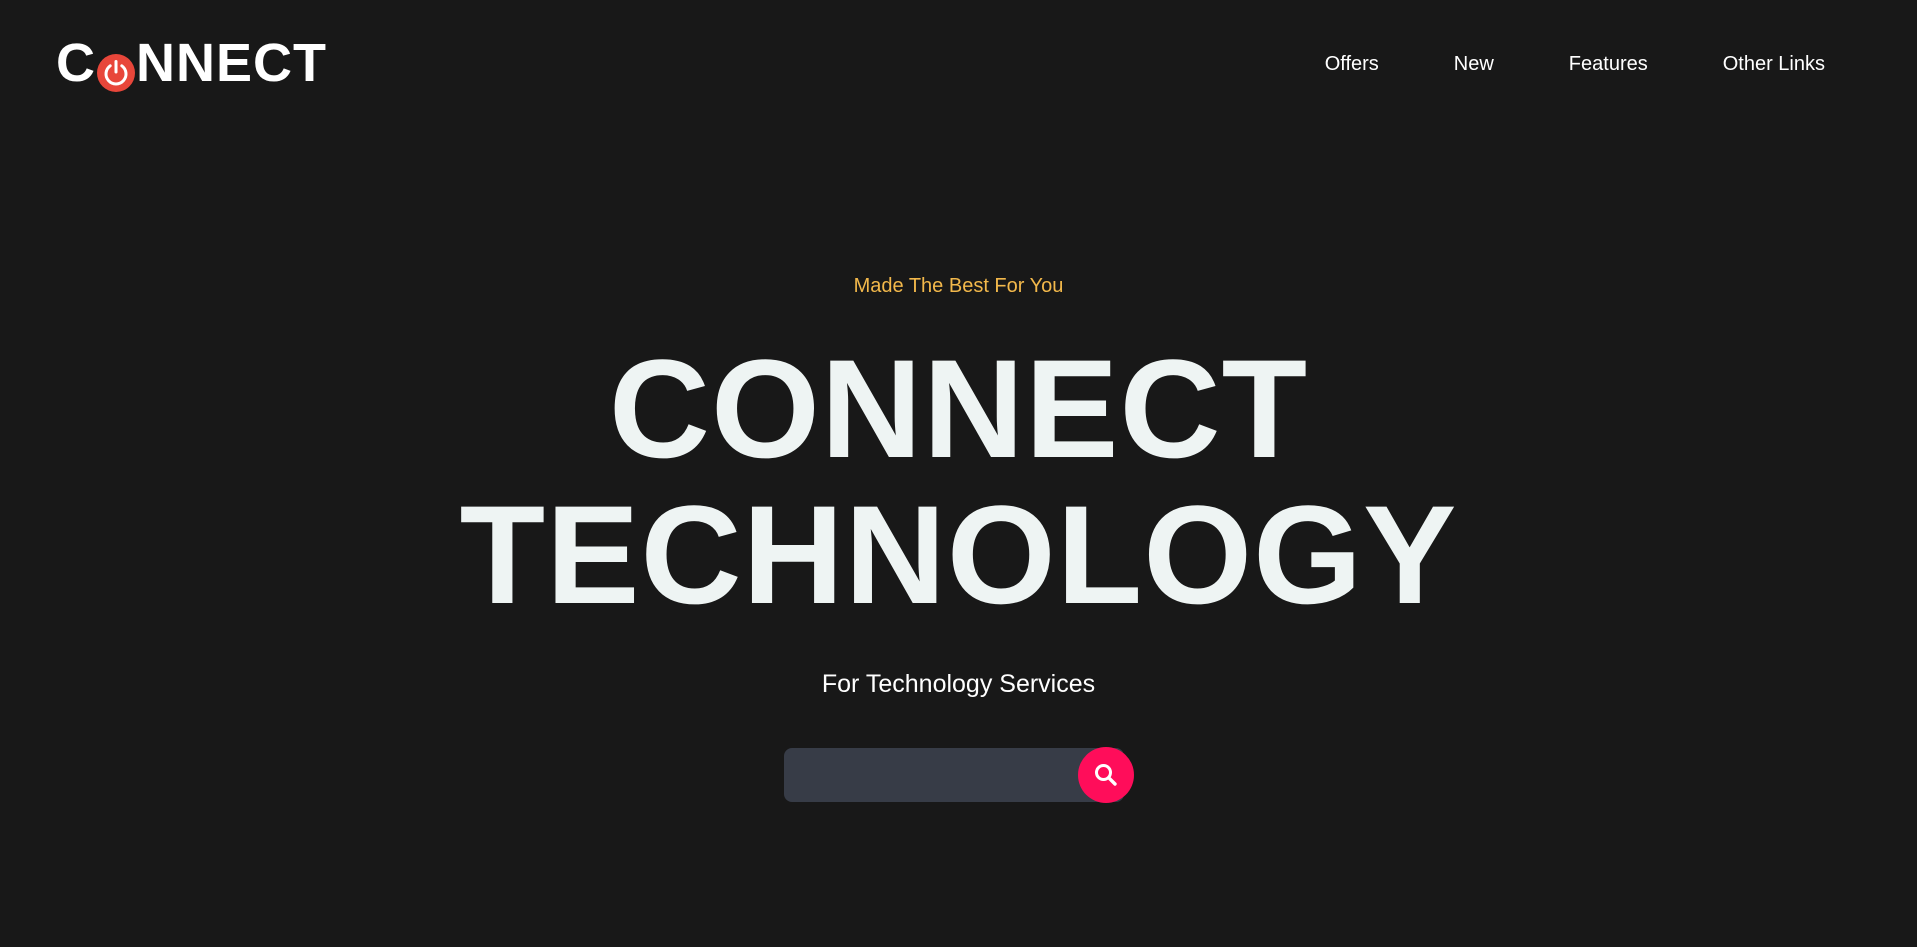 This screenshot has width=1917, height=947. What do you see at coordinates (958, 286) in the screenshot?
I see `hero-tagline: Made The Best For You` at bounding box center [958, 286].